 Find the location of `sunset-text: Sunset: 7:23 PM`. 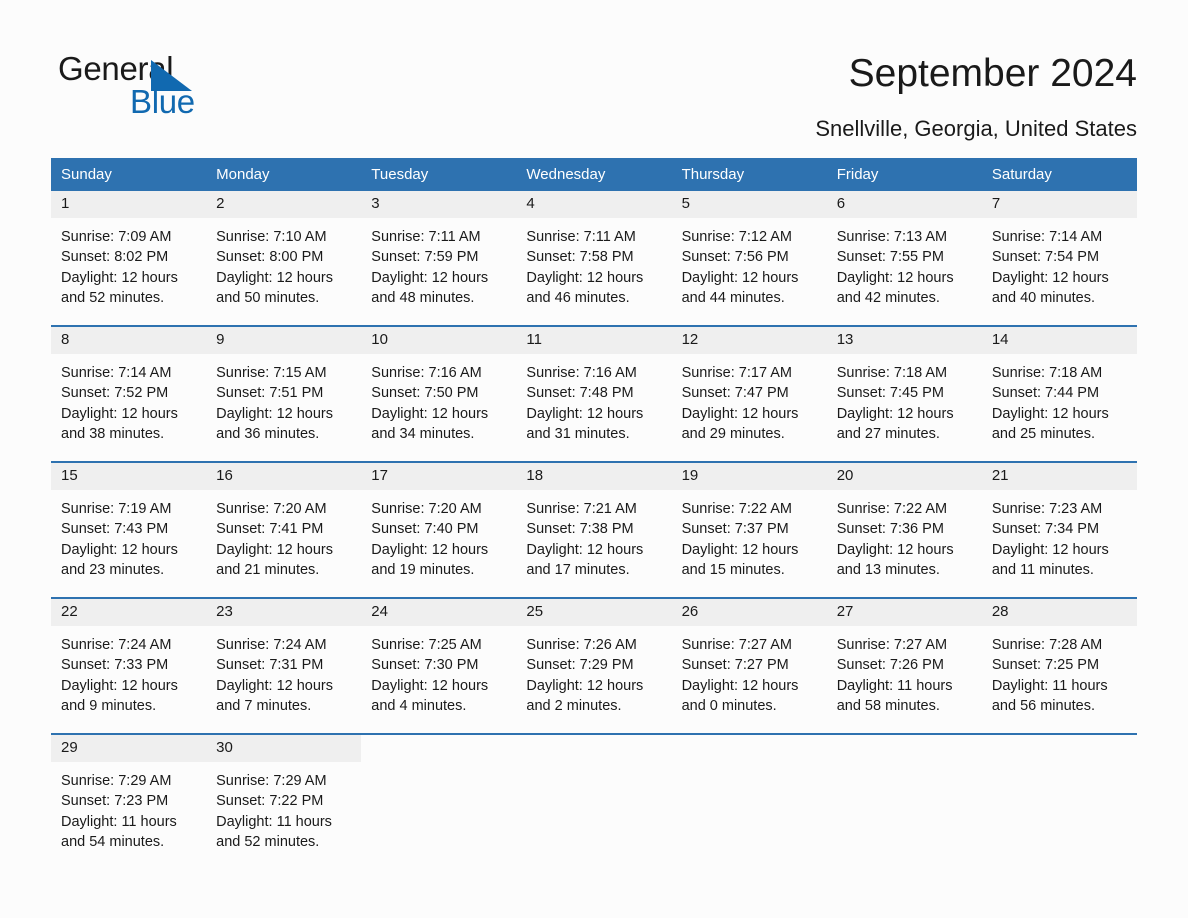

sunset-text: Sunset: 7:23 PM is located at coordinates (115, 801).